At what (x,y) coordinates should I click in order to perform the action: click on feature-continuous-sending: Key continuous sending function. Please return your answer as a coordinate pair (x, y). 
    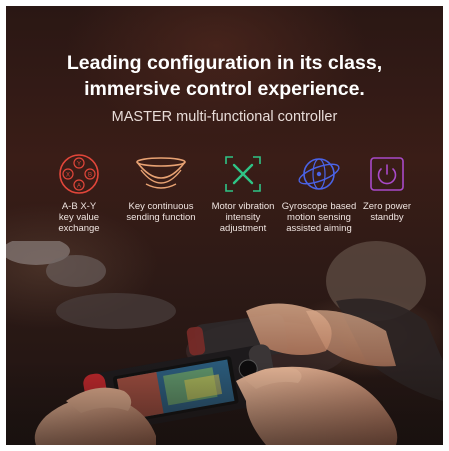
    Looking at the image, I should click on (161, 187).